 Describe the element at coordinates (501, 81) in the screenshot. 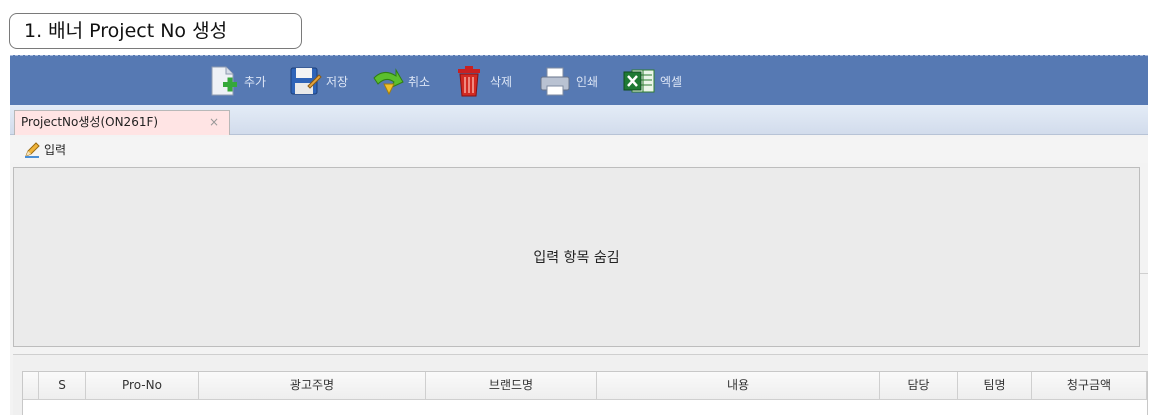

I see `delete-label: 삭제` at that location.